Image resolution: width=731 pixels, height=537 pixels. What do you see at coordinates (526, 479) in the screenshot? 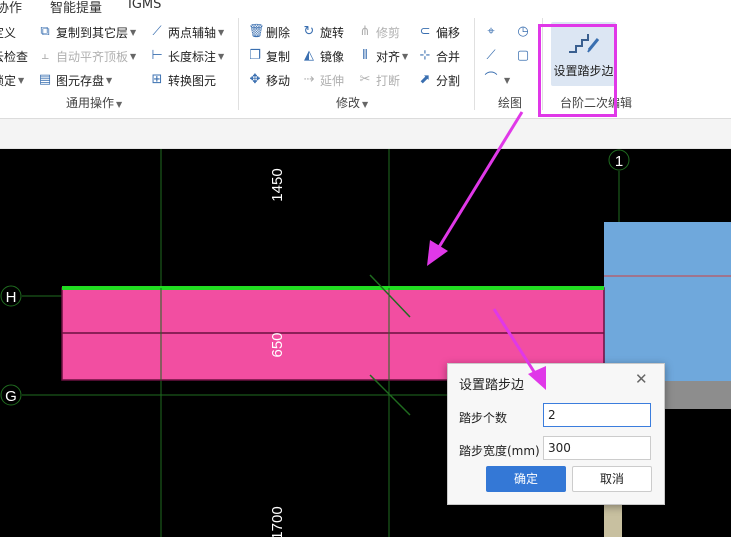
I see `ok-button: 确定` at bounding box center [526, 479].